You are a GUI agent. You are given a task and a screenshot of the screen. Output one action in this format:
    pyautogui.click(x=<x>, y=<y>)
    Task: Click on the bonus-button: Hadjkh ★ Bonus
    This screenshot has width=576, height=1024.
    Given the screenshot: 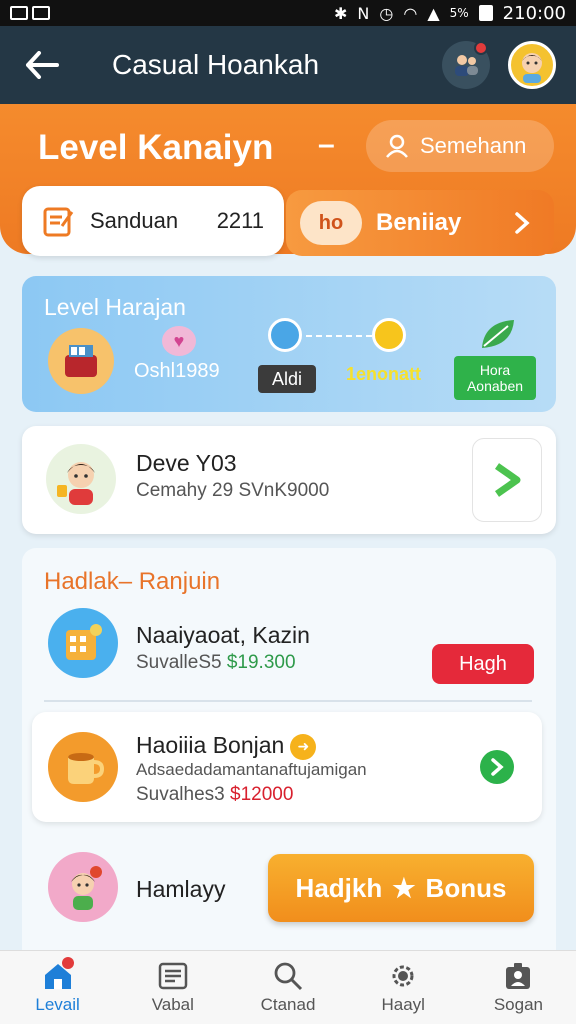 What is the action you would take?
    pyautogui.click(x=401, y=888)
    